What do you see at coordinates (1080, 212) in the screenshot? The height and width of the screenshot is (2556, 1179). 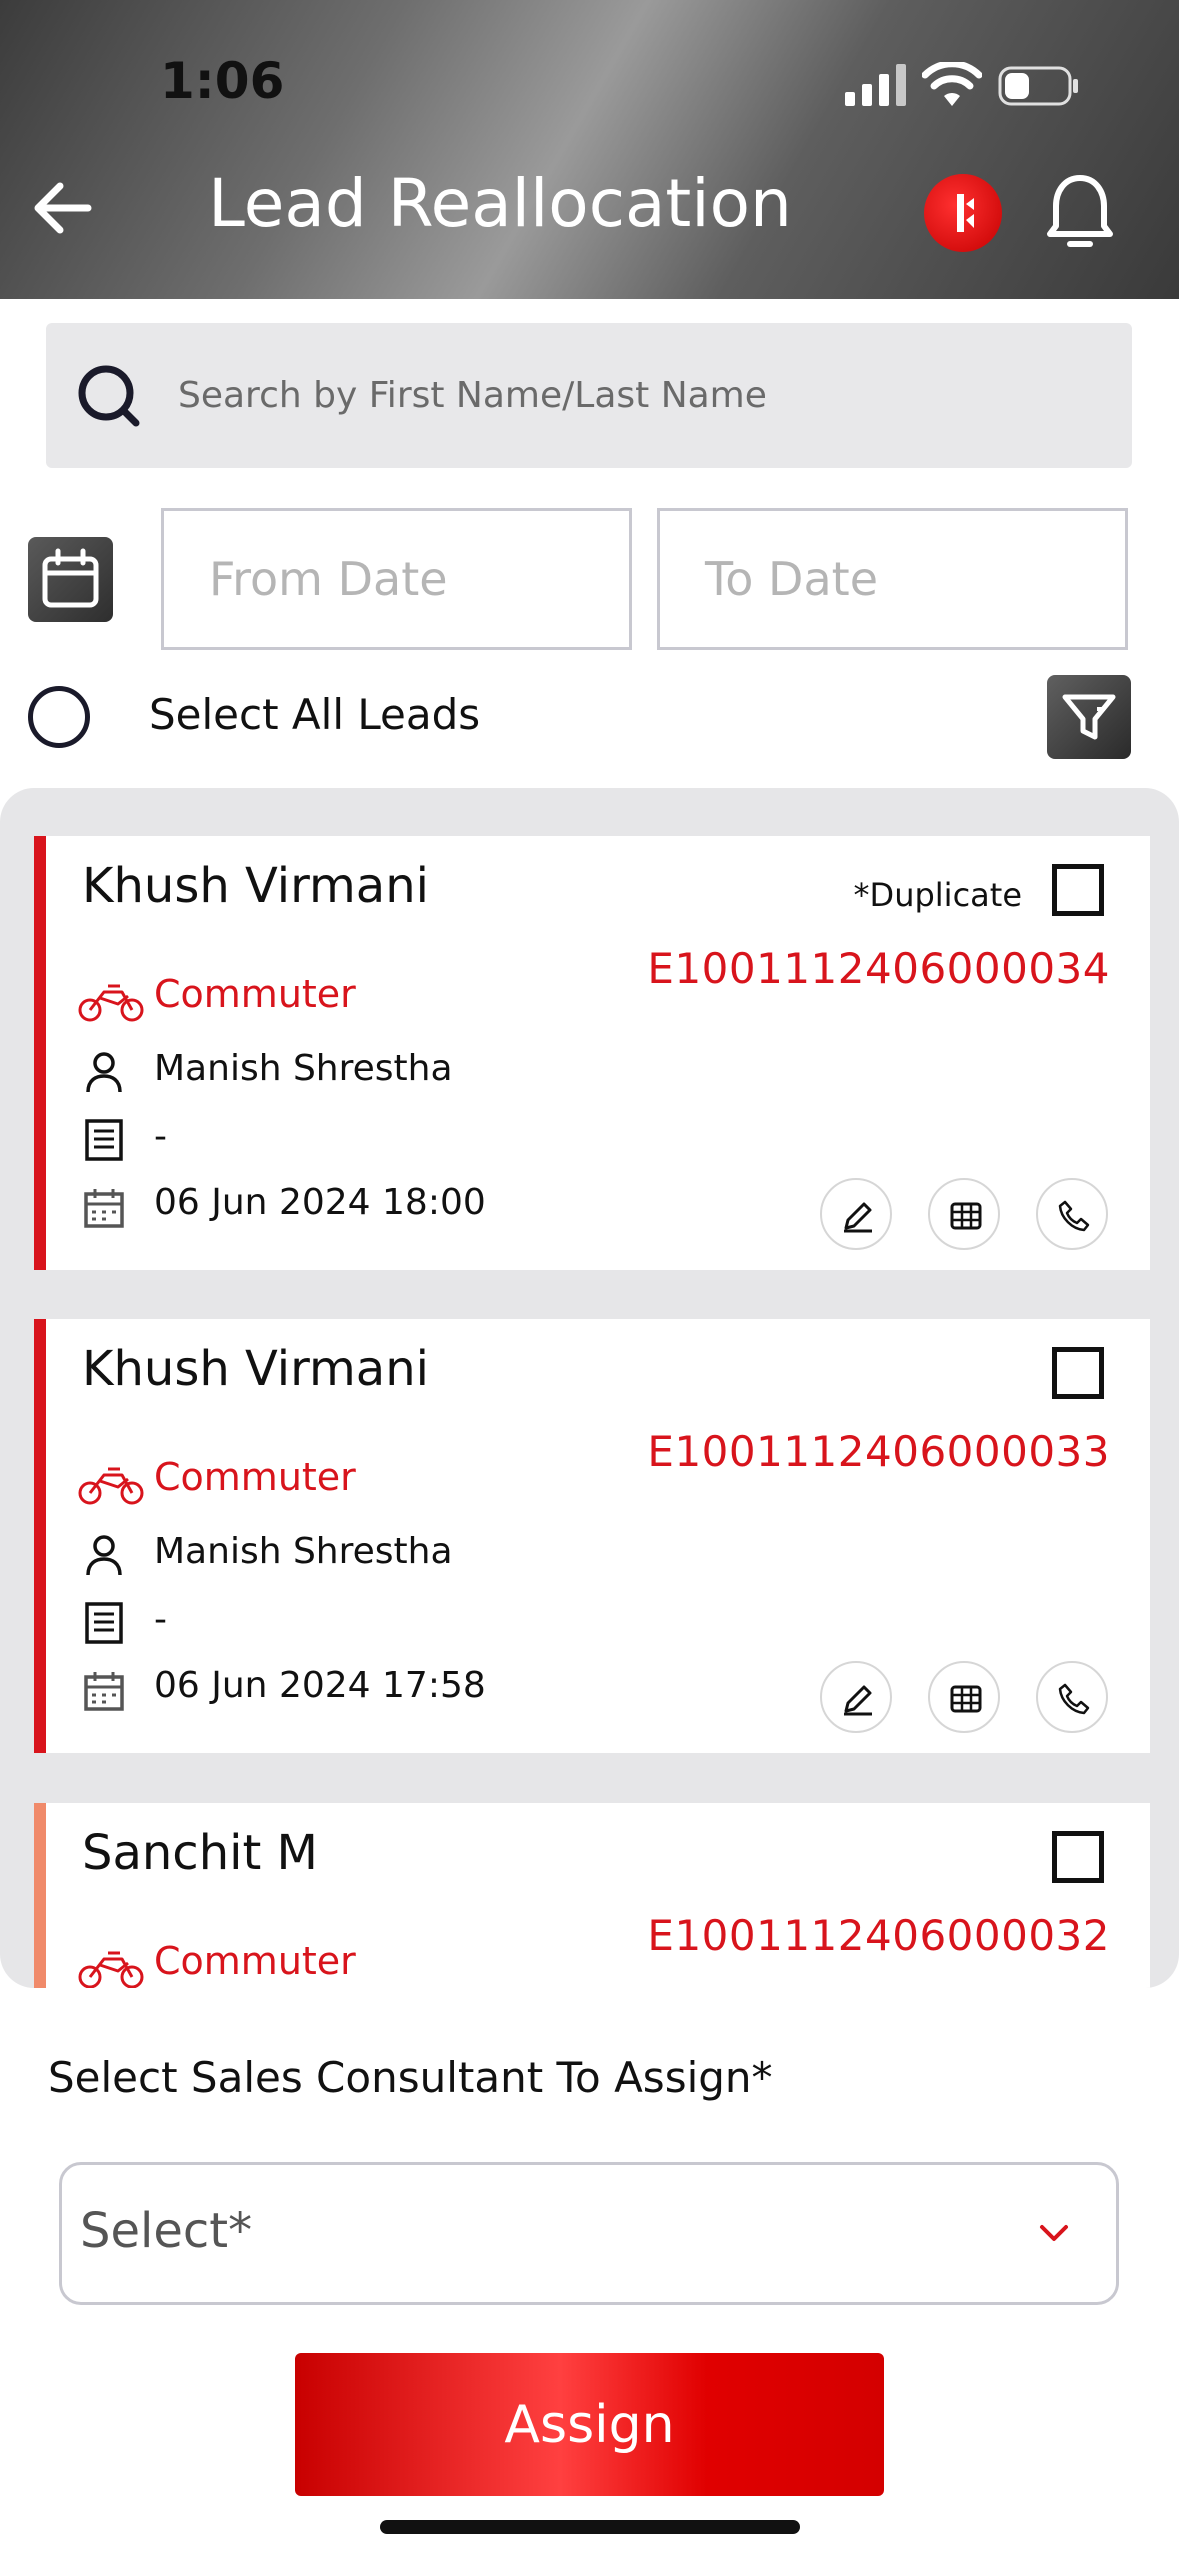 I see `bell-icon` at bounding box center [1080, 212].